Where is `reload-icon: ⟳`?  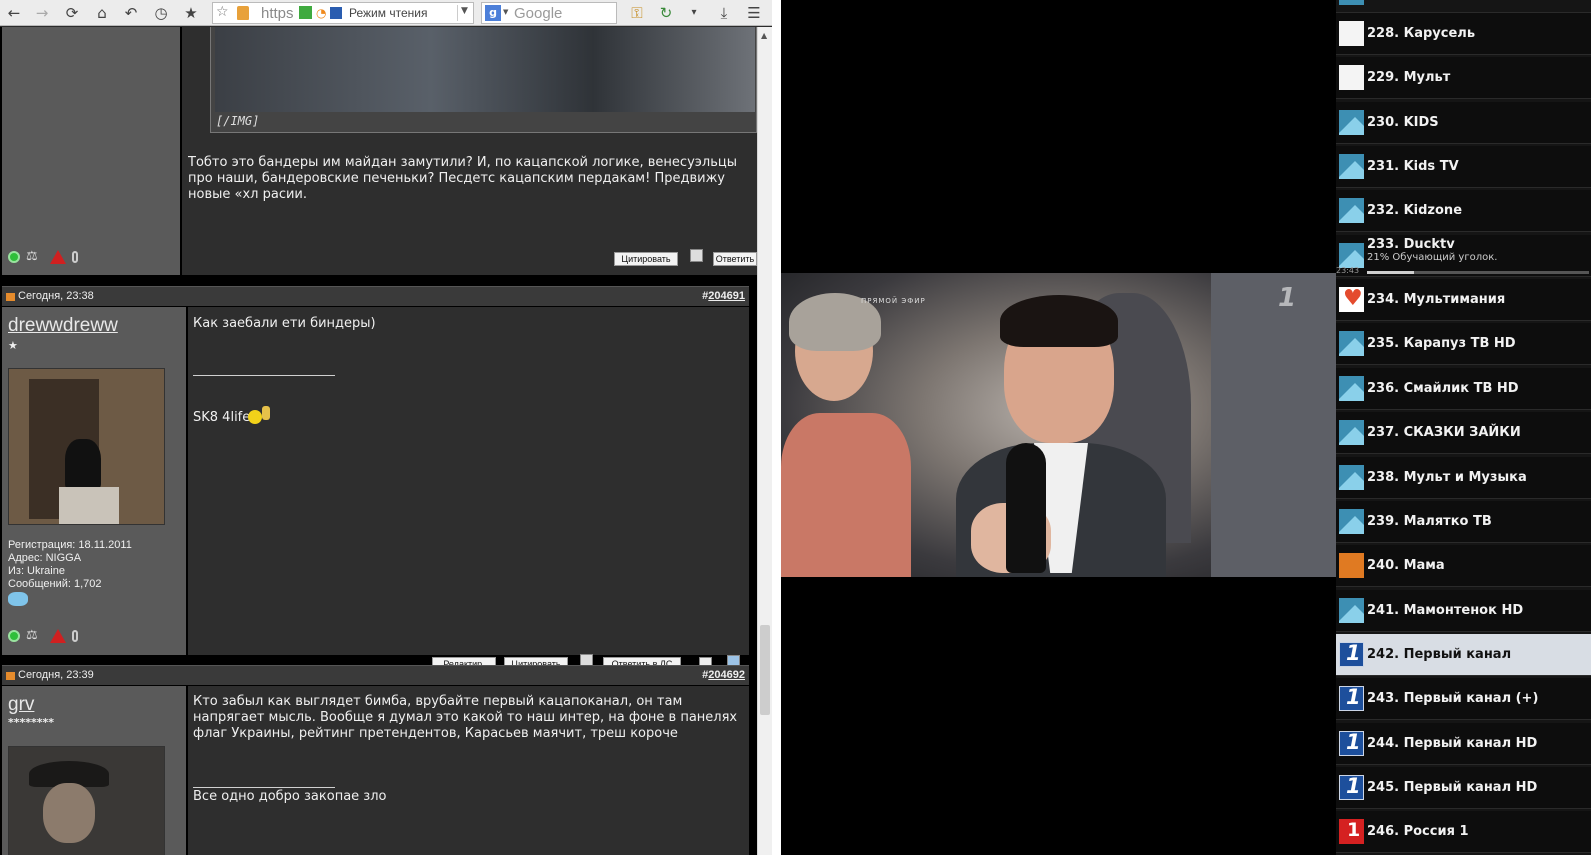 reload-icon: ⟳ is located at coordinates (72, 13).